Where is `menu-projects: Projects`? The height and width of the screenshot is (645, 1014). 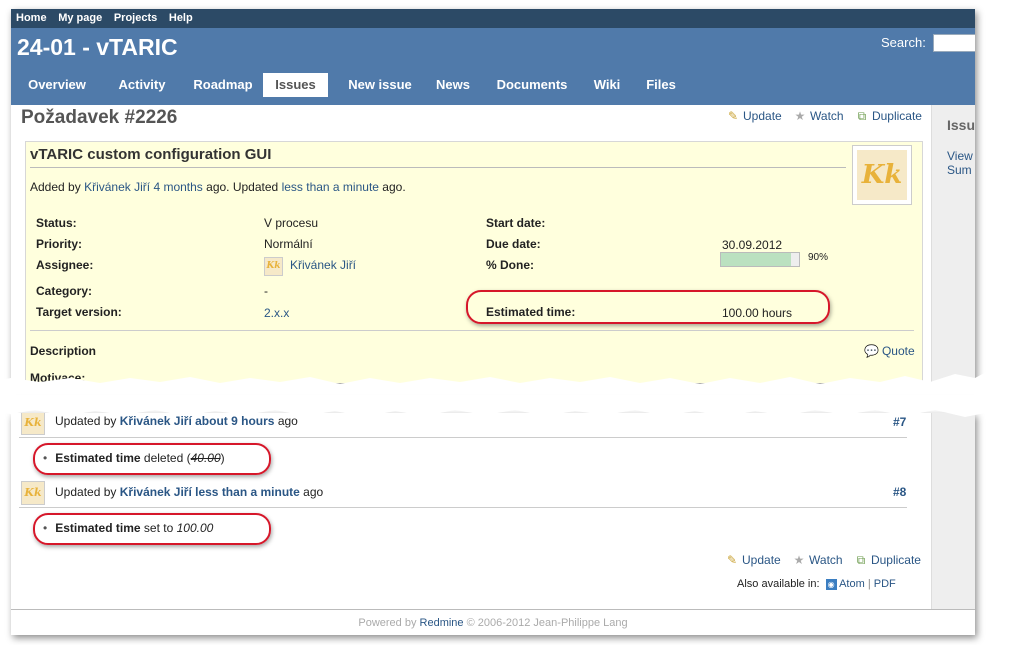
menu-projects: Projects is located at coordinates (135, 18).